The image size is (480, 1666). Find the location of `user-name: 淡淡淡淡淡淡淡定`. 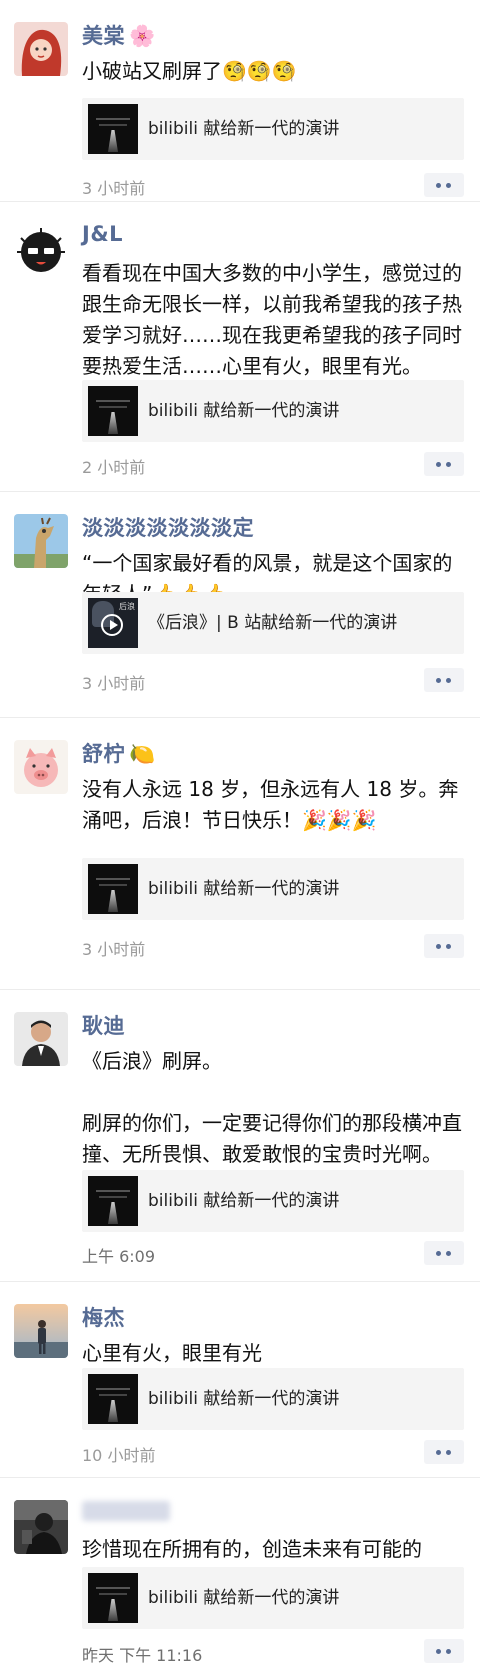

user-name: 淡淡淡淡淡淡淡定 is located at coordinates (168, 527).